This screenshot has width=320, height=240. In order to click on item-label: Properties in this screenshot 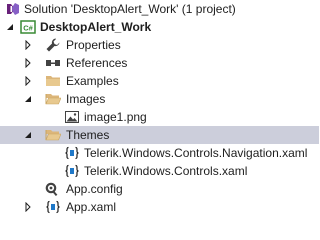, I will do `click(93, 45)`.